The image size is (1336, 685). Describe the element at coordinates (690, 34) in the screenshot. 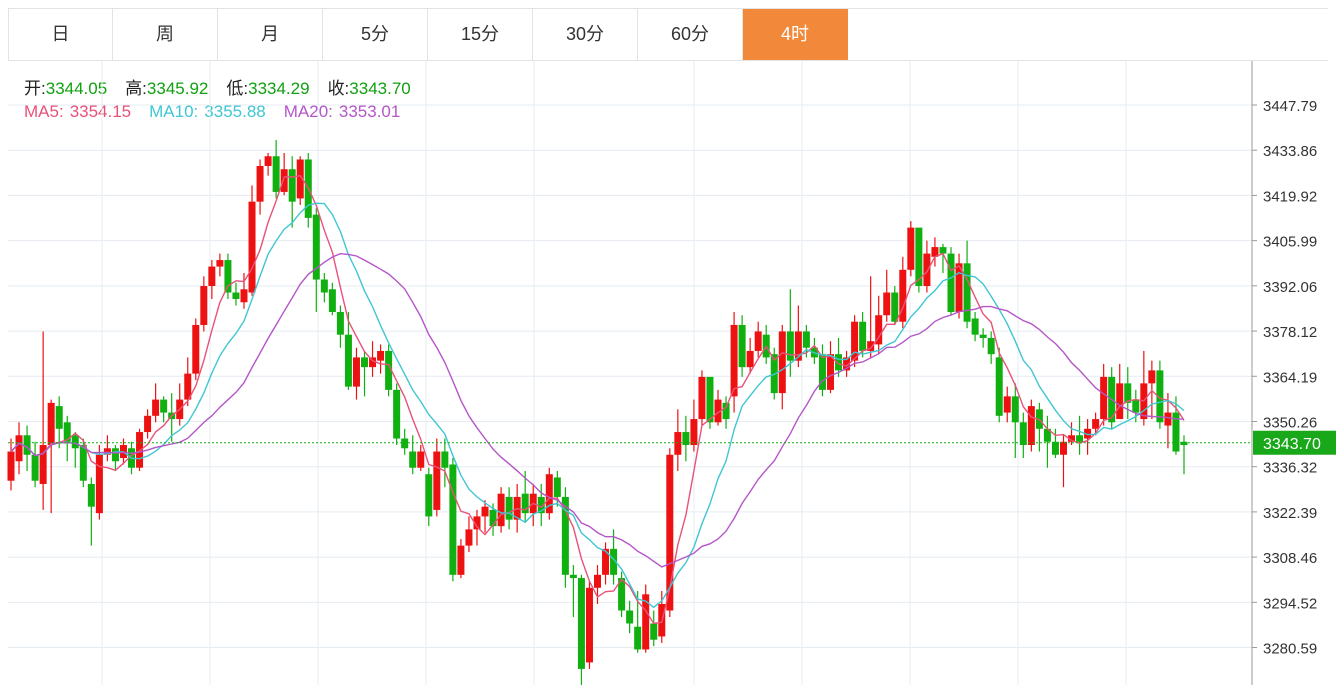

I see `tab-6: 60分` at that location.